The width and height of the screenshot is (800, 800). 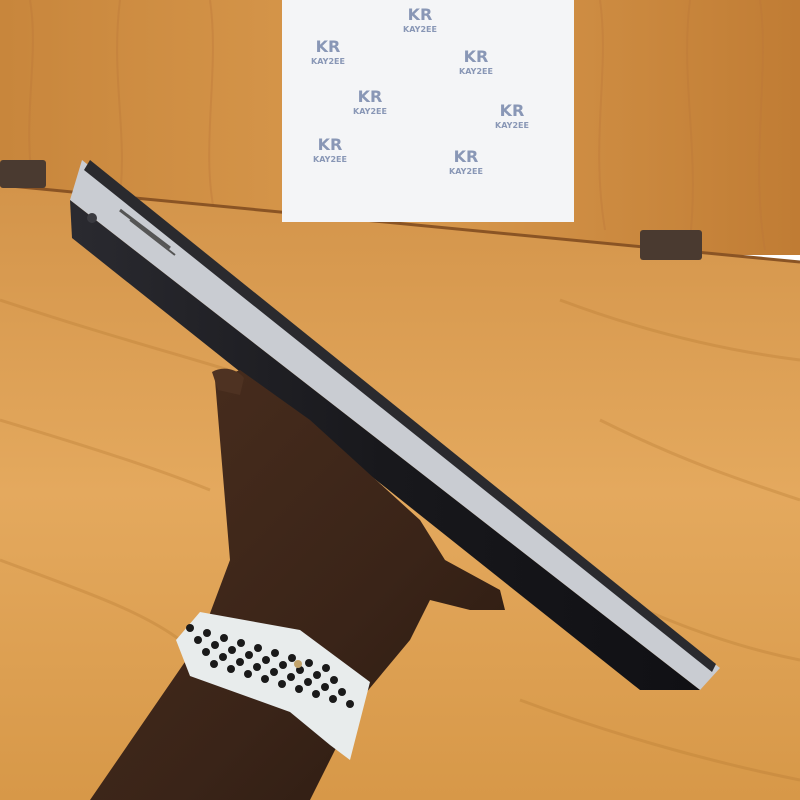 I want to click on band-pin, so click(x=298, y=664).